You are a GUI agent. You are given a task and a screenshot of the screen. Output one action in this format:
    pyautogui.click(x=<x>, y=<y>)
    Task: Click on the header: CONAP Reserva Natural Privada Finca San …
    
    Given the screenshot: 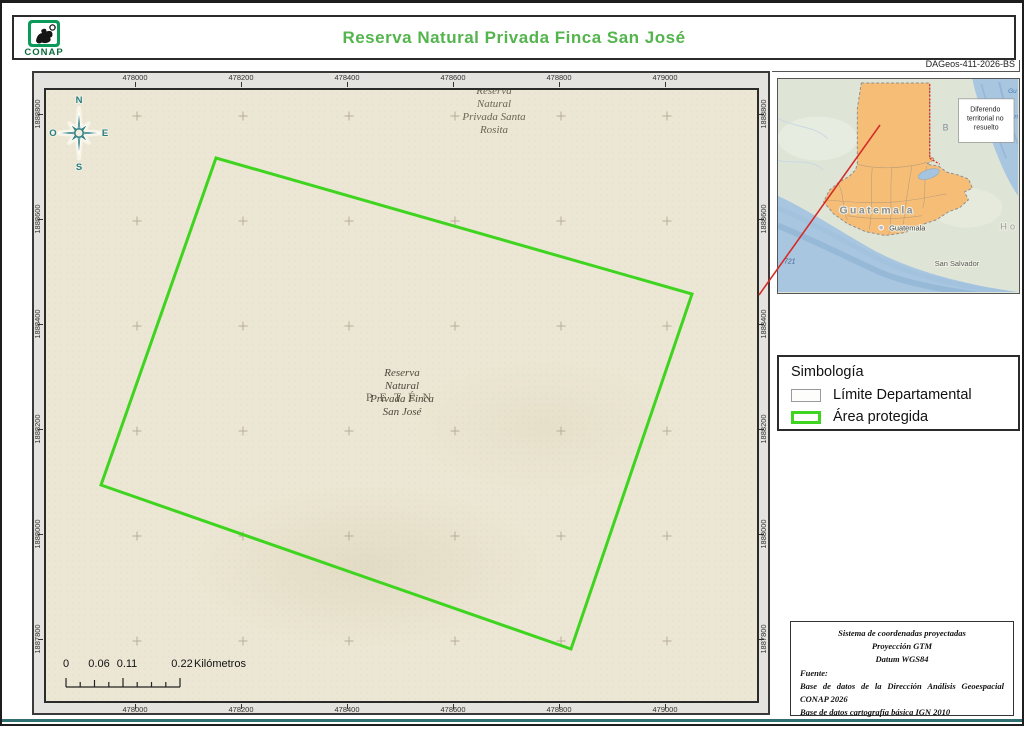 What is the action you would take?
    pyautogui.click(x=514, y=37)
    